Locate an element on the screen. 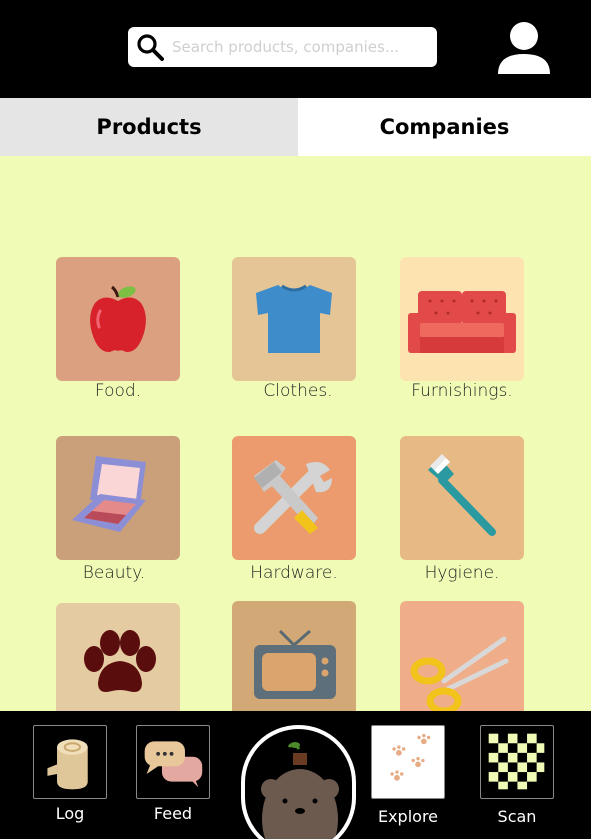  top-bar is located at coordinates (295, 49).